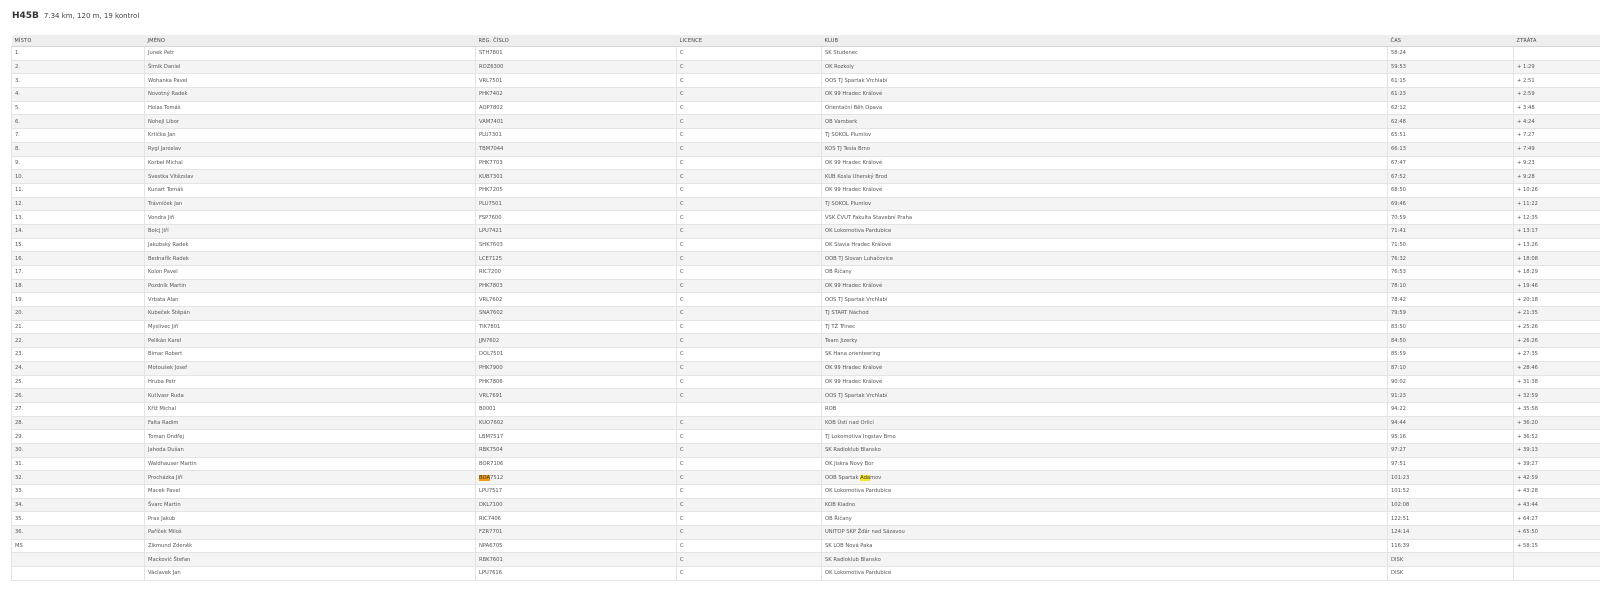 The height and width of the screenshot is (590, 1600). Describe the element at coordinates (1556, 464) in the screenshot. I see `cell-loss: + 39:27` at that location.